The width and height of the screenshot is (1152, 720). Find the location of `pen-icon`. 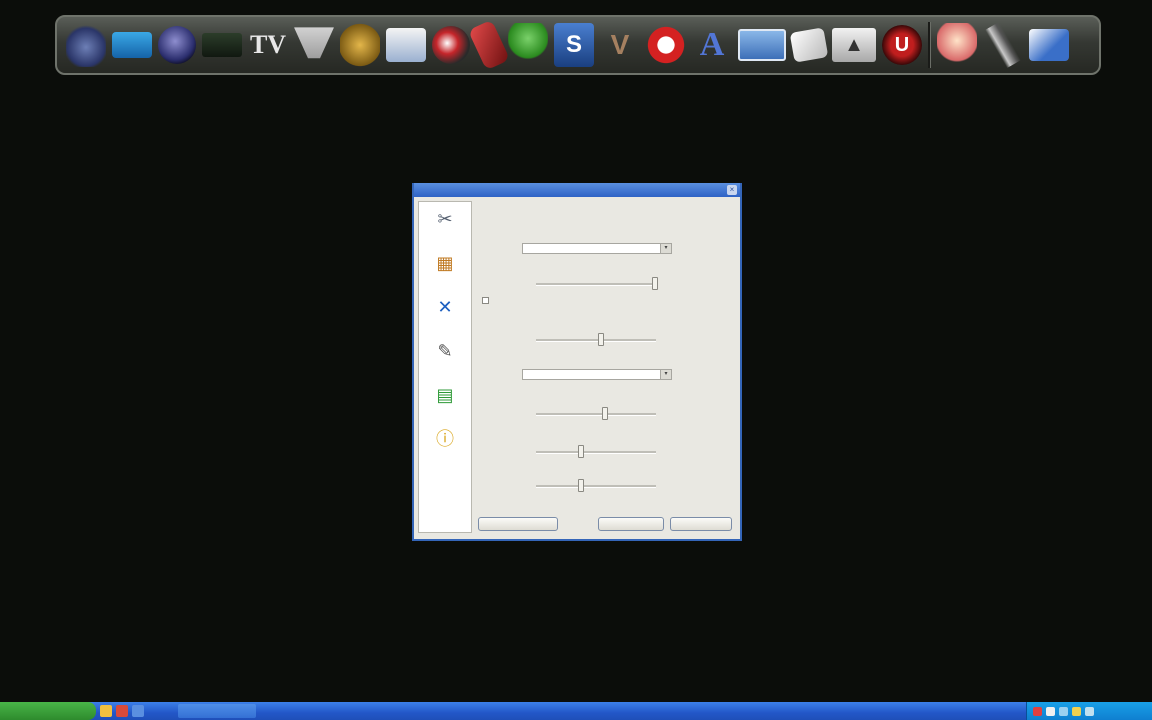

pen-icon is located at coordinates (1003, 45).